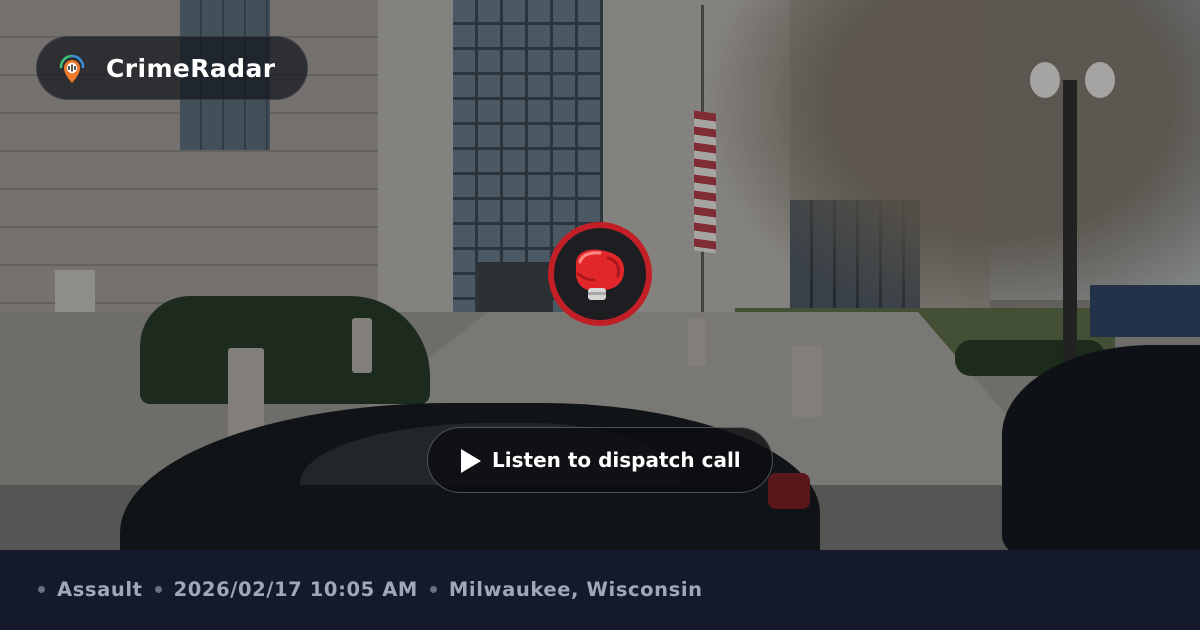 The height and width of the screenshot is (630, 1200). What do you see at coordinates (100, 589) in the screenshot?
I see `crime-type: Assault` at bounding box center [100, 589].